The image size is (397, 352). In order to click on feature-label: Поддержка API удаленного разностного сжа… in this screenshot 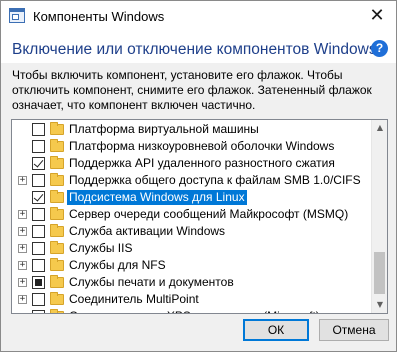, I will do `click(202, 163)`.